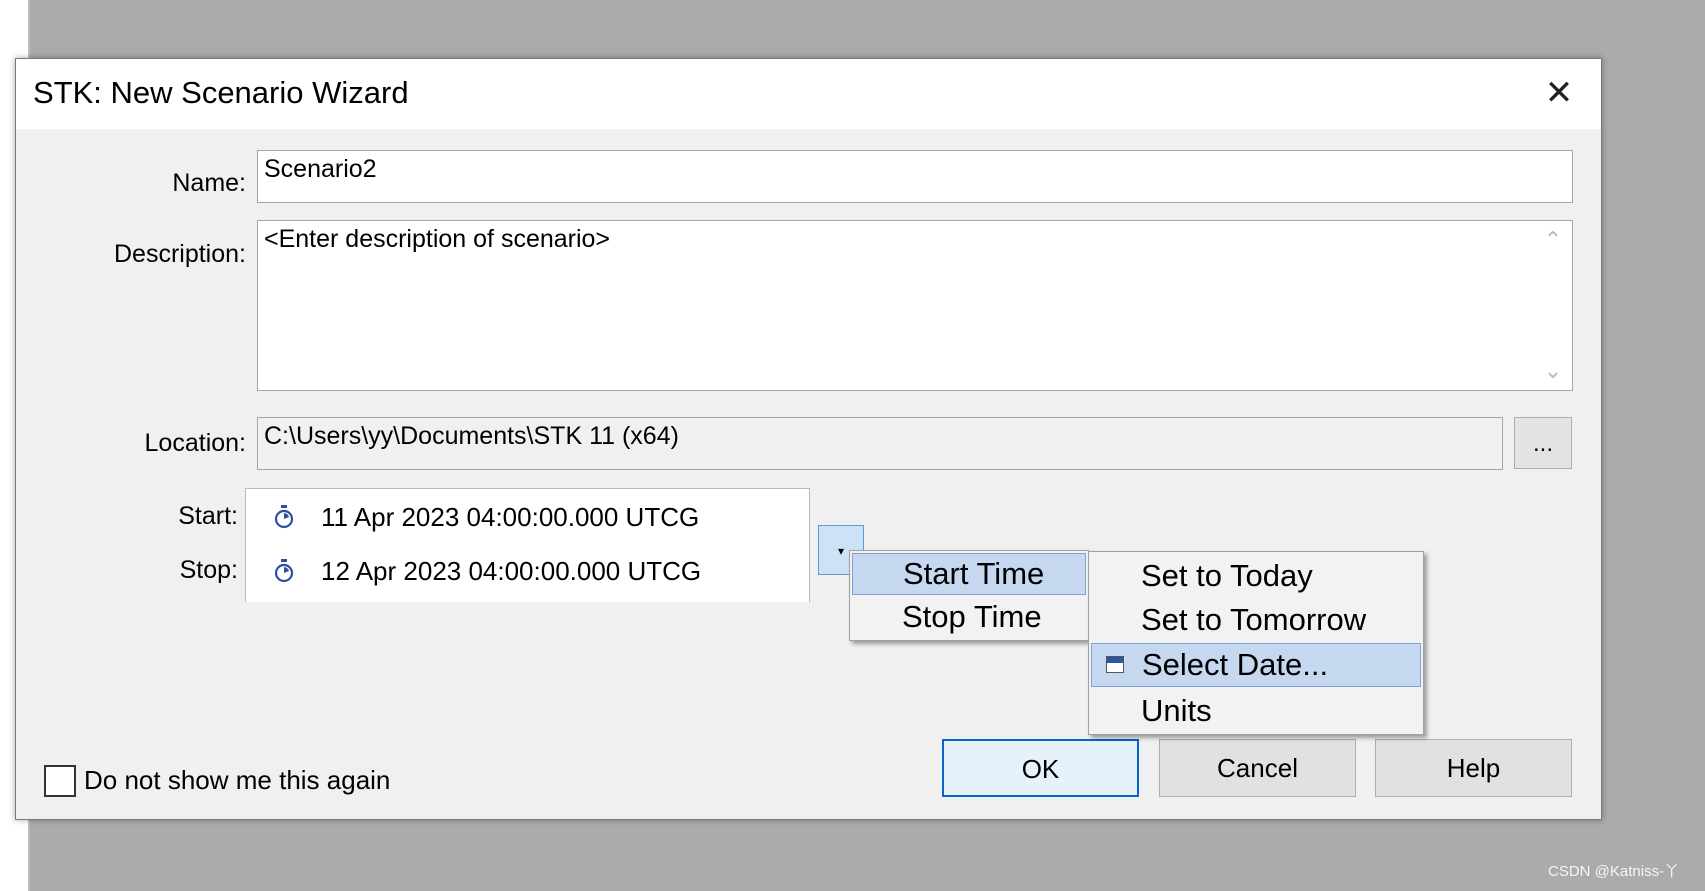  I want to click on menu-item-start-time: Start Time, so click(969, 574).